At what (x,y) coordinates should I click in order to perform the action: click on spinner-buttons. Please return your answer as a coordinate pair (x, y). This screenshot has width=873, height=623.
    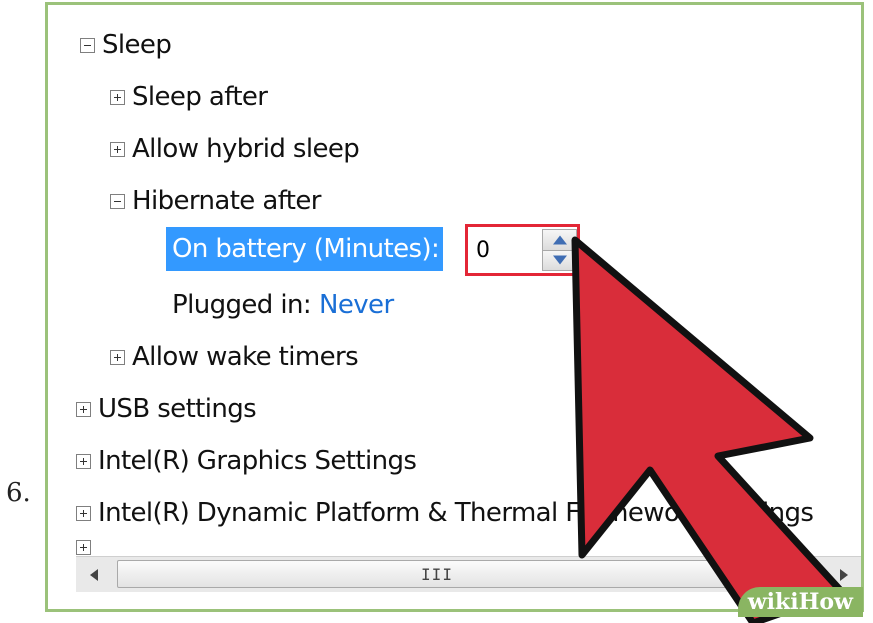
    Looking at the image, I should click on (559, 250).